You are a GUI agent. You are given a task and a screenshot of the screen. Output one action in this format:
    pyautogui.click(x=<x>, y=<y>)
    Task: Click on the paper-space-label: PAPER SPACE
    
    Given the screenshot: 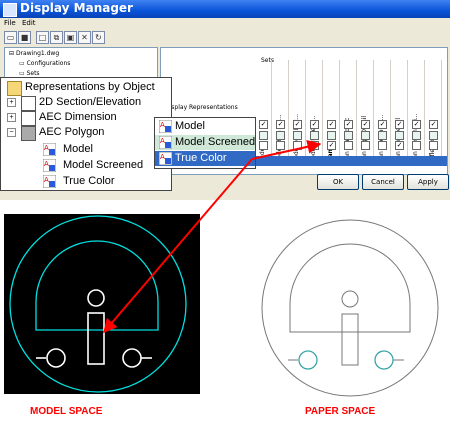 What is the action you would take?
    pyautogui.click(x=340, y=411)
    